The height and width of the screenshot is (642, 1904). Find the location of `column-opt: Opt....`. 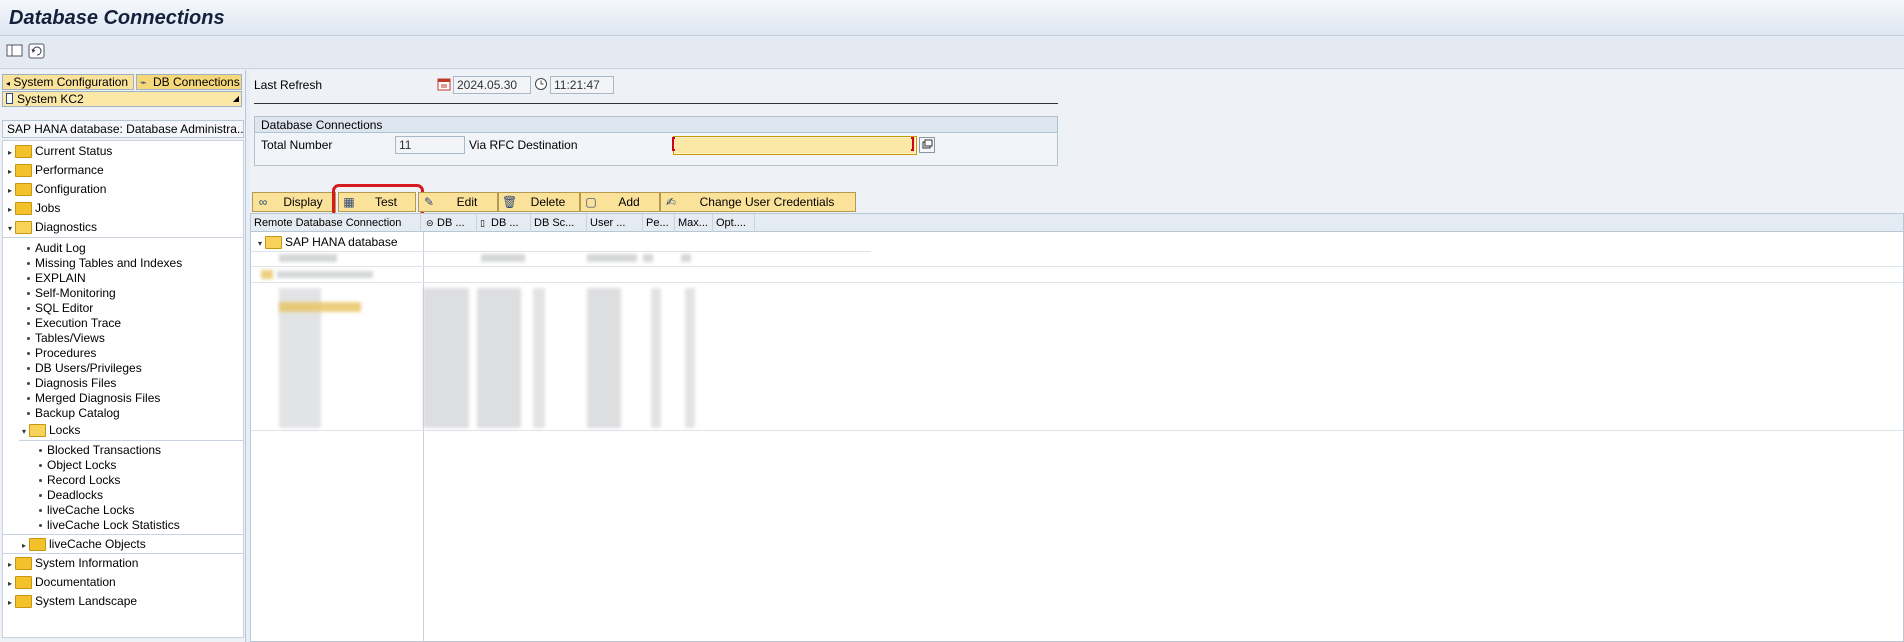

column-opt: Opt.... is located at coordinates (734, 223).